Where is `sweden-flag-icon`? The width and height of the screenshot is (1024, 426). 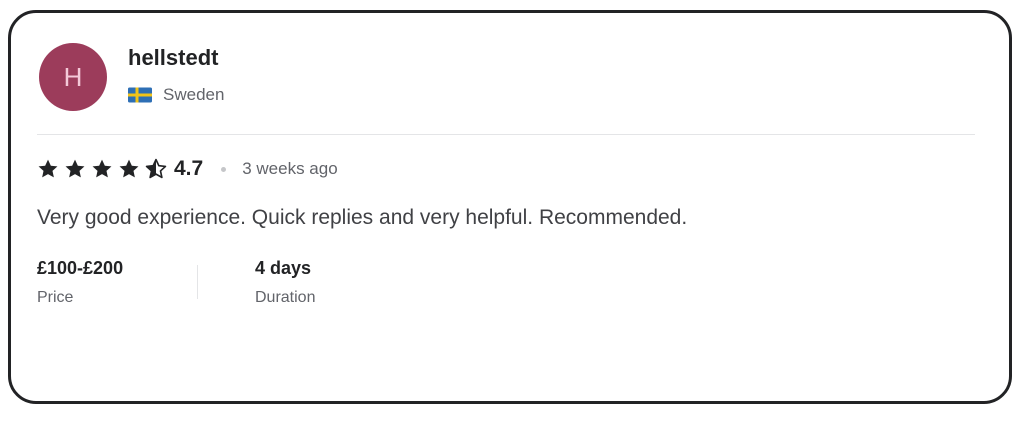 sweden-flag-icon is located at coordinates (140, 95).